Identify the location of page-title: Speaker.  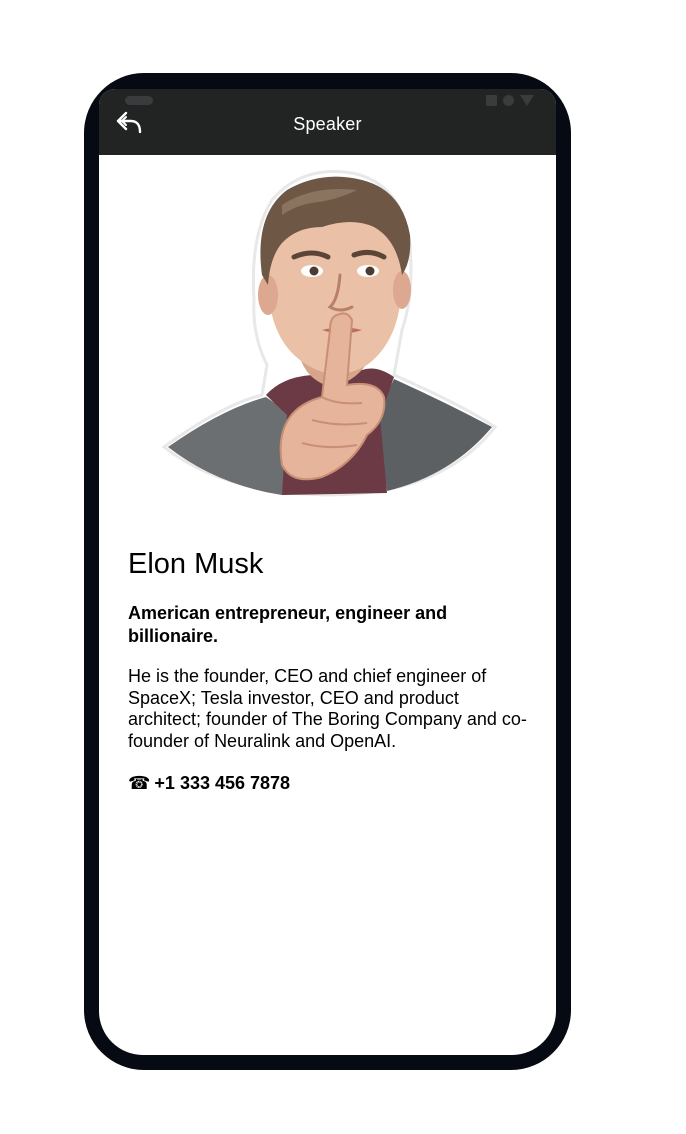
(327, 124).